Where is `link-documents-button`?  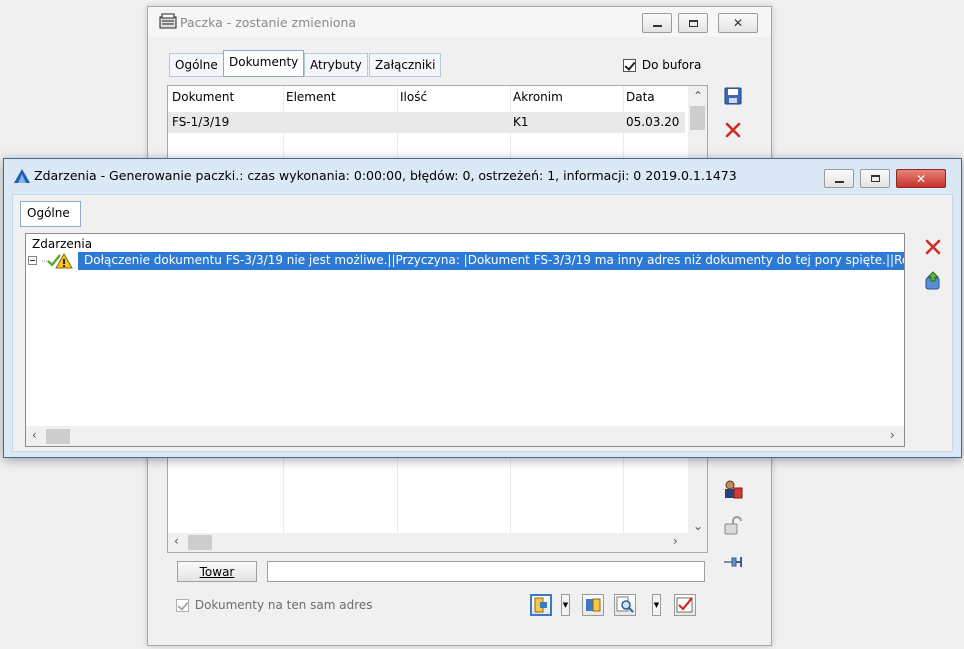 link-documents-button is located at coordinates (541, 605).